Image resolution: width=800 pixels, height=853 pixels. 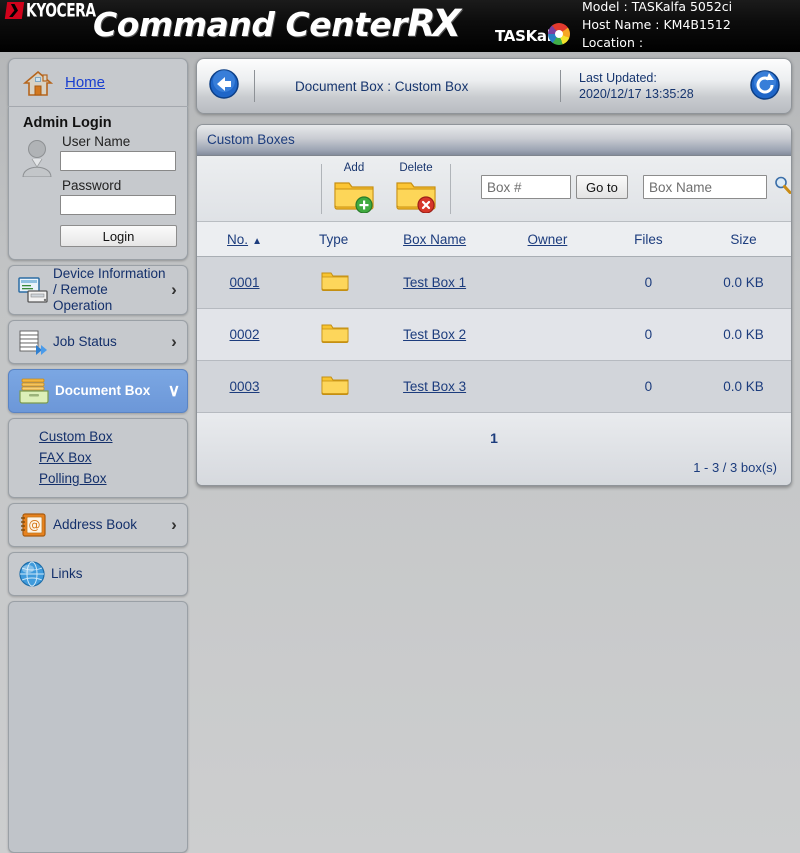 What do you see at coordinates (85, 341) in the screenshot?
I see `sidebar-item-label: Job Status` at bounding box center [85, 341].